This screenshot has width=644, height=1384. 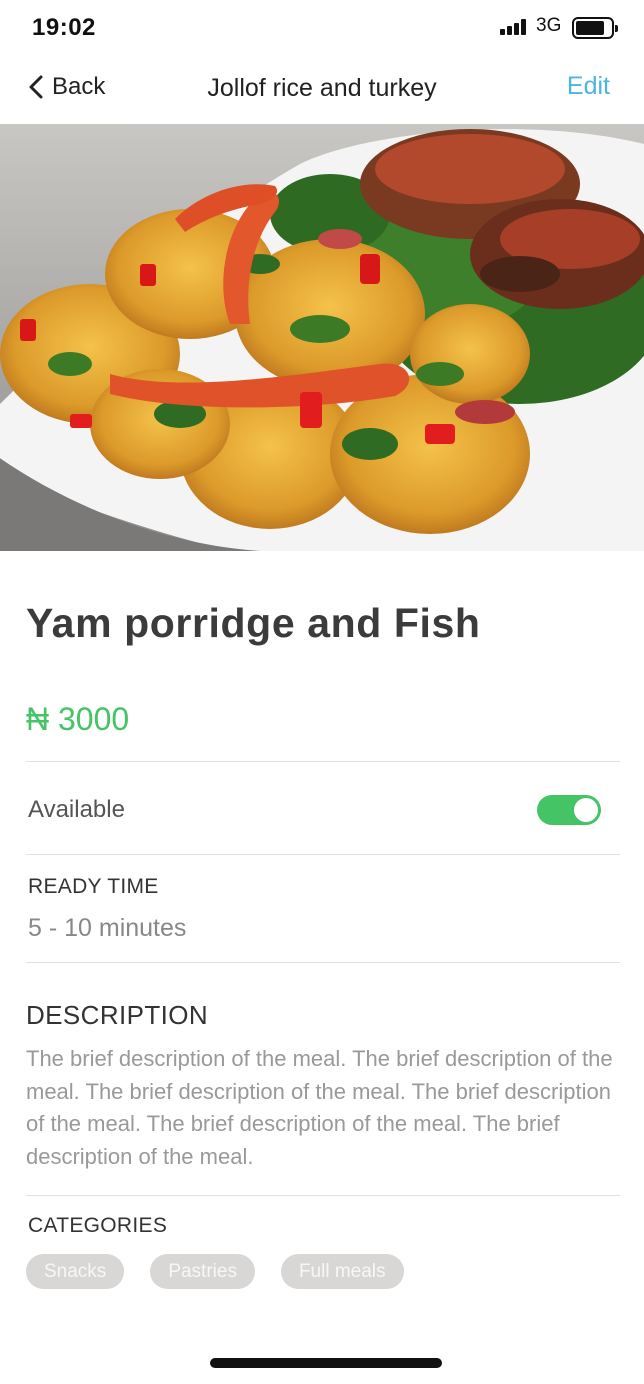 I want to click on category-chips: Snacks Pastries Full meals, so click(x=215, y=1271).